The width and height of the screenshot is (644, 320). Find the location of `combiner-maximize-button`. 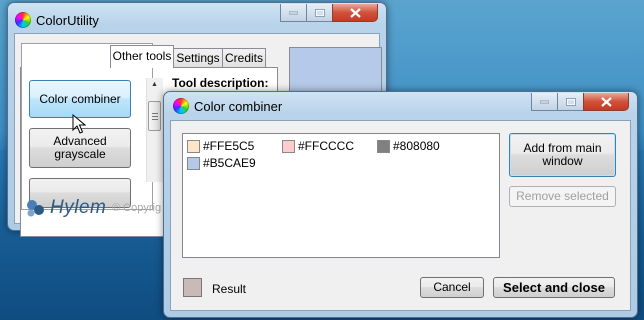

combiner-maximize-button is located at coordinates (570, 102).